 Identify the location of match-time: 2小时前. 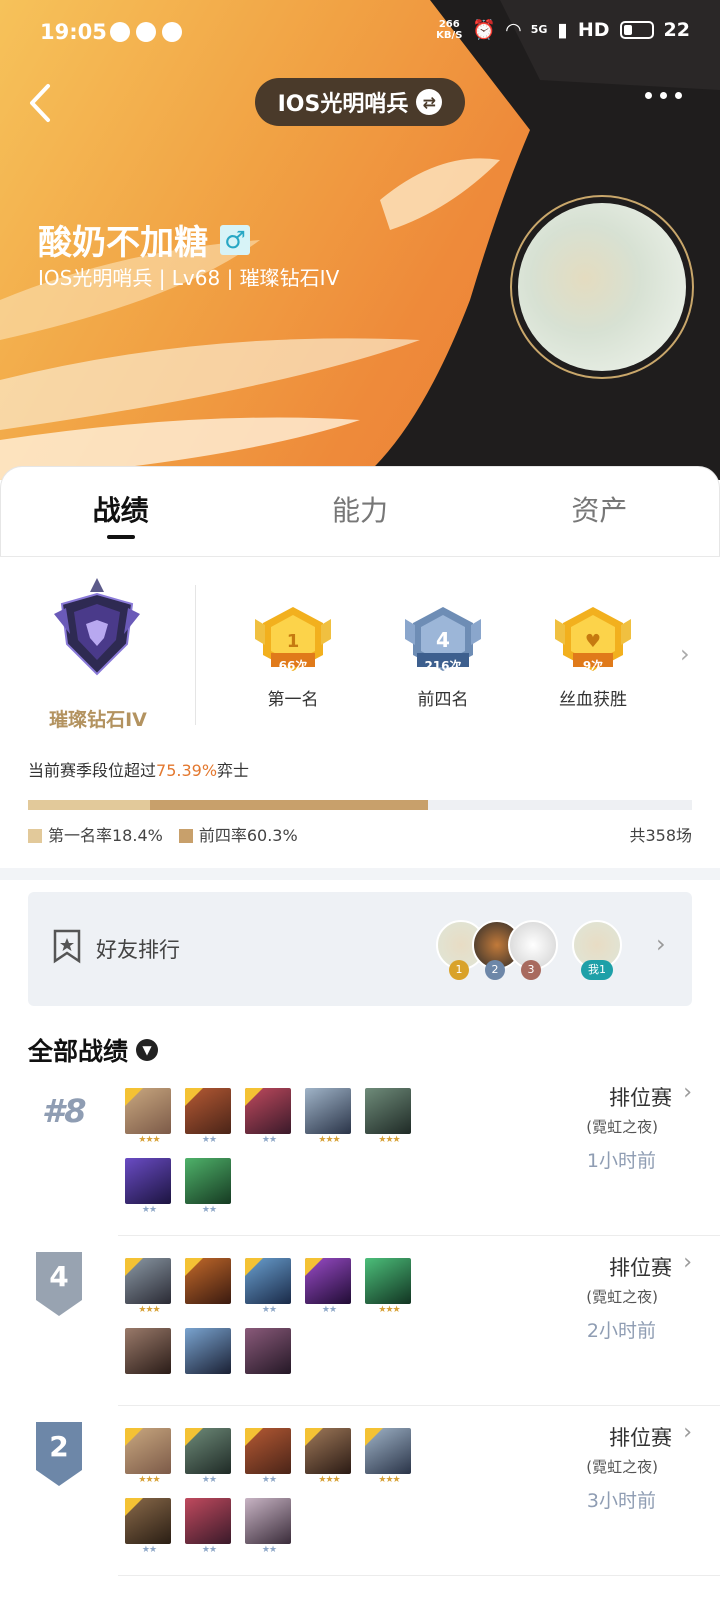
(621, 1331).